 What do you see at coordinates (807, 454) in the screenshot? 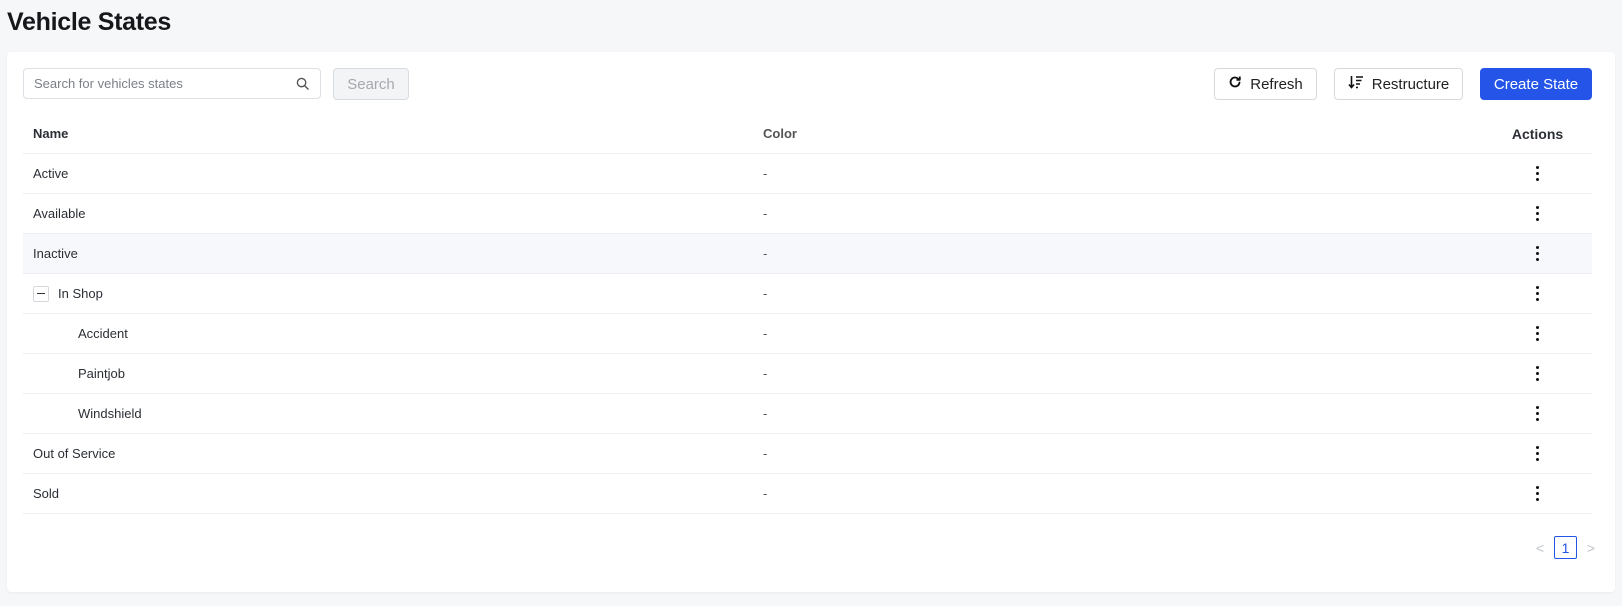
I see `table-row: Out of Service -` at bounding box center [807, 454].